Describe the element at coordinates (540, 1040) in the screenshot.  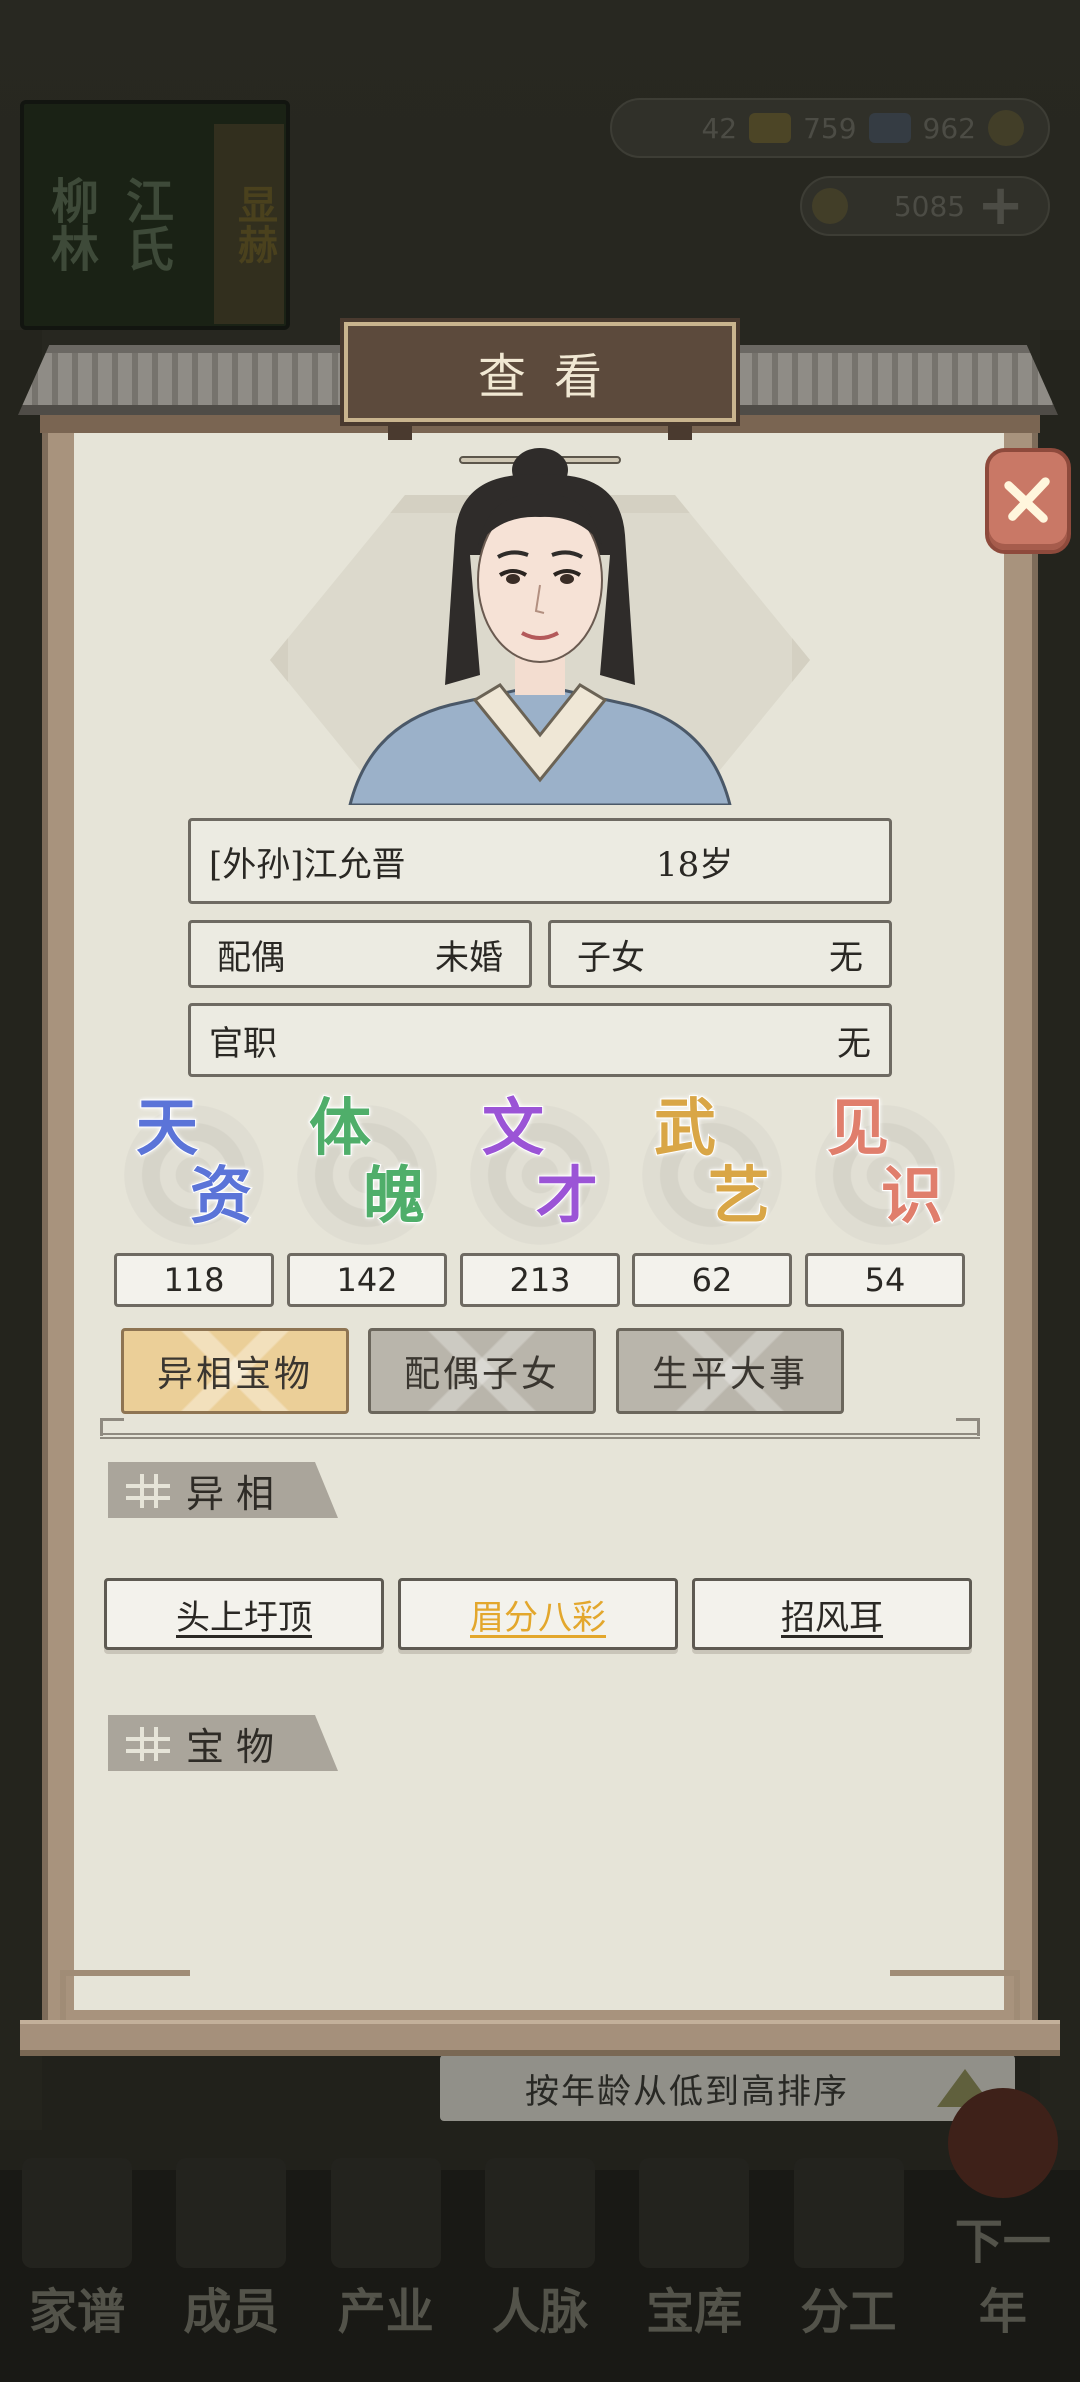
I see `office-field: 官职 无` at that location.